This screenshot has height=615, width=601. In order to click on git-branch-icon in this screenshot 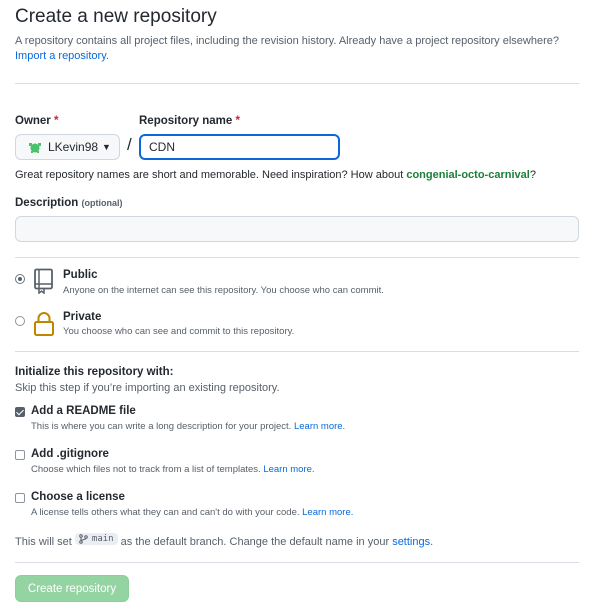, I will do `click(83, 539)`.